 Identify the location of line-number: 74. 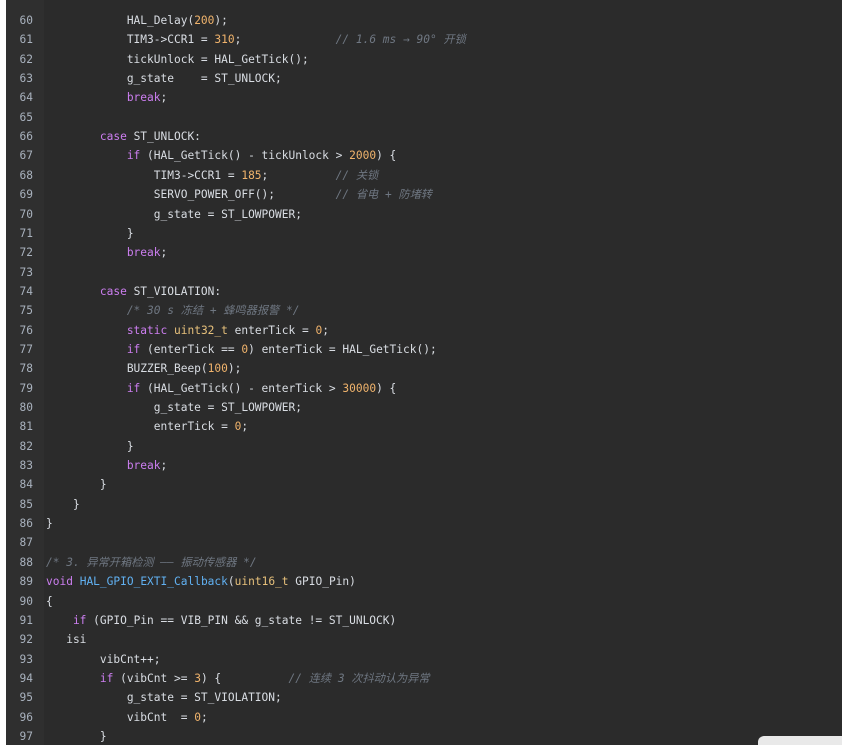
(26, 291).